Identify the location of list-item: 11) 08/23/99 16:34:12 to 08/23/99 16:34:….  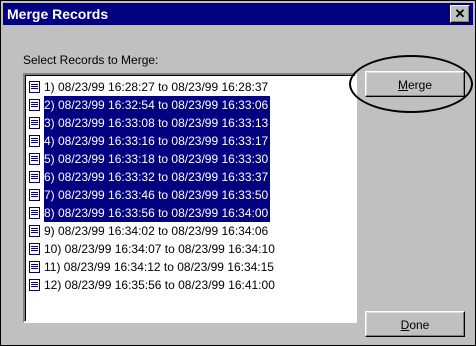
(191, 267).